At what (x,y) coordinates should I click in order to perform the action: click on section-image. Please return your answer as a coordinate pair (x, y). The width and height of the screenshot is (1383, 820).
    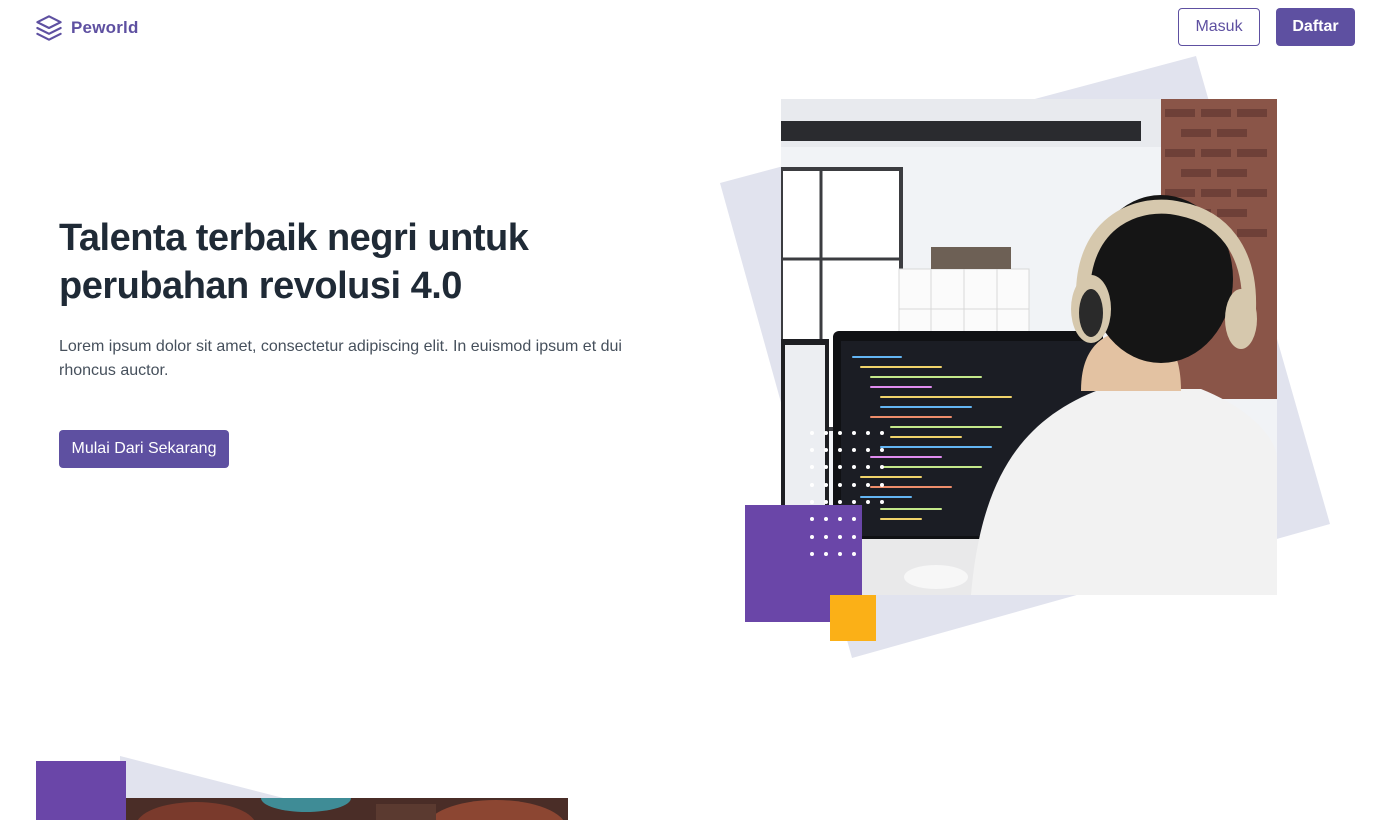
    Looking at the image, I should click on (347, 809).